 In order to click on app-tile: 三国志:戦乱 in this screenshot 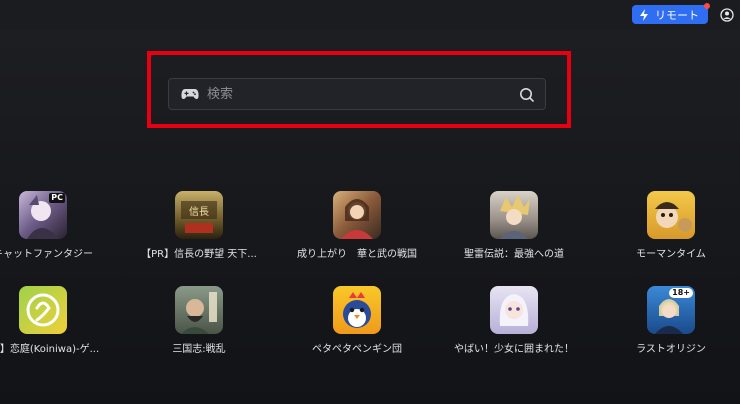, I will do `click(199, 320)`.